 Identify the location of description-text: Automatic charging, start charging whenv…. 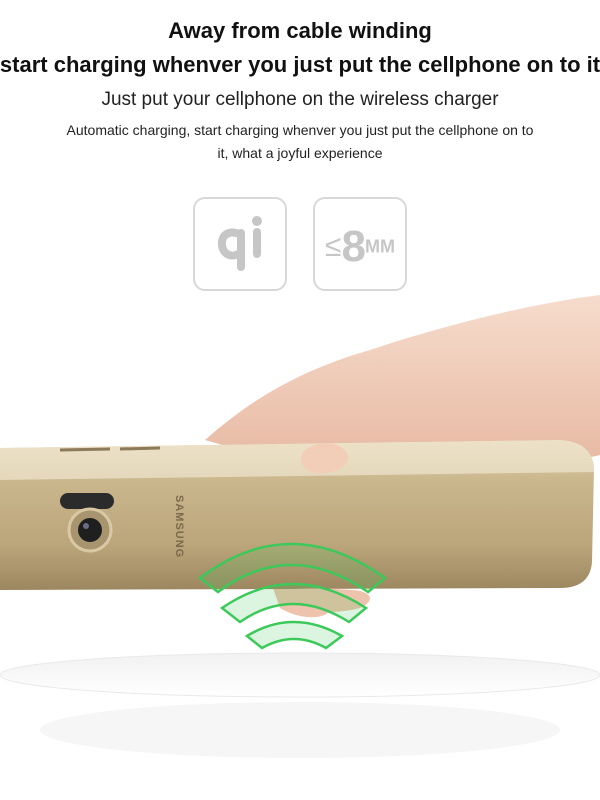
(300, 141).